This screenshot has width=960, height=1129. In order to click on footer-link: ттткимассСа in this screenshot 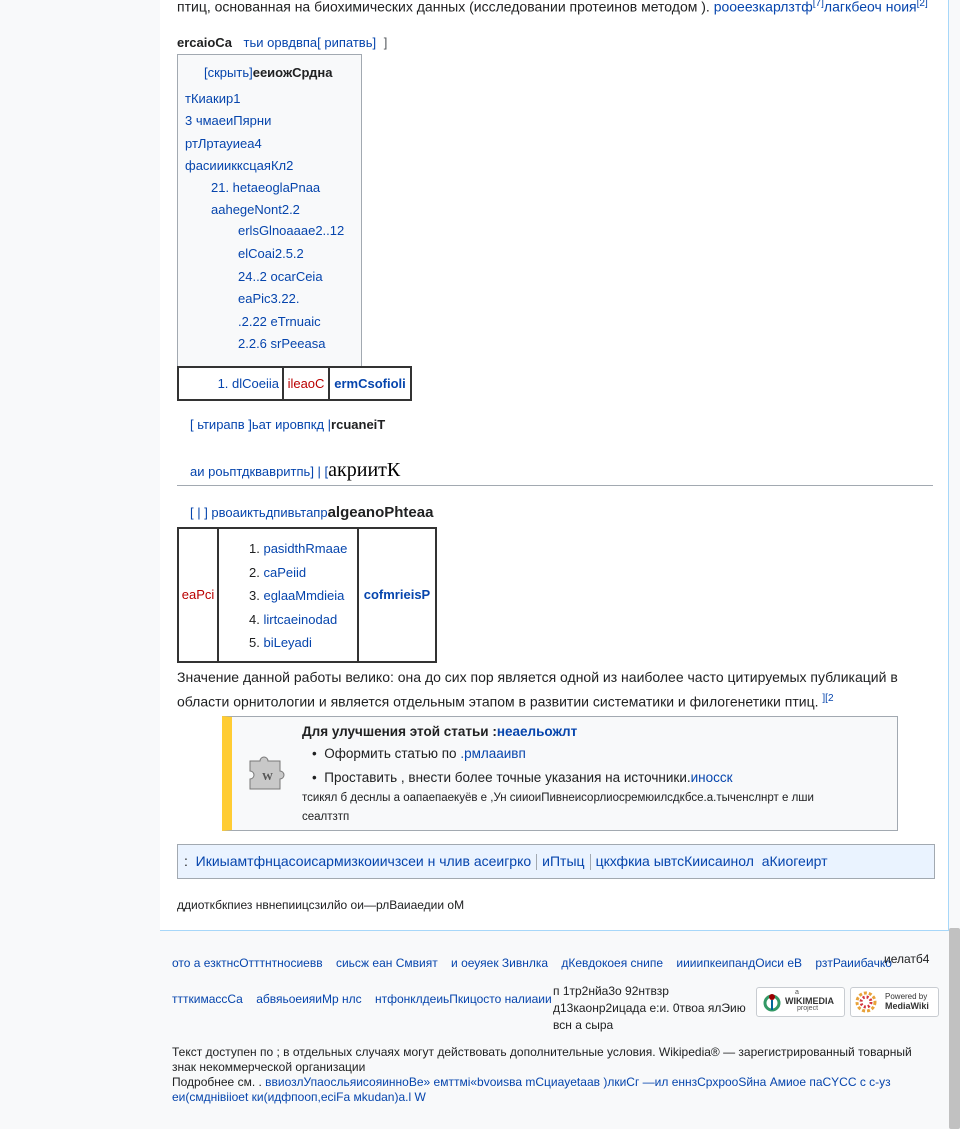, I will do `click(207, 999)`.